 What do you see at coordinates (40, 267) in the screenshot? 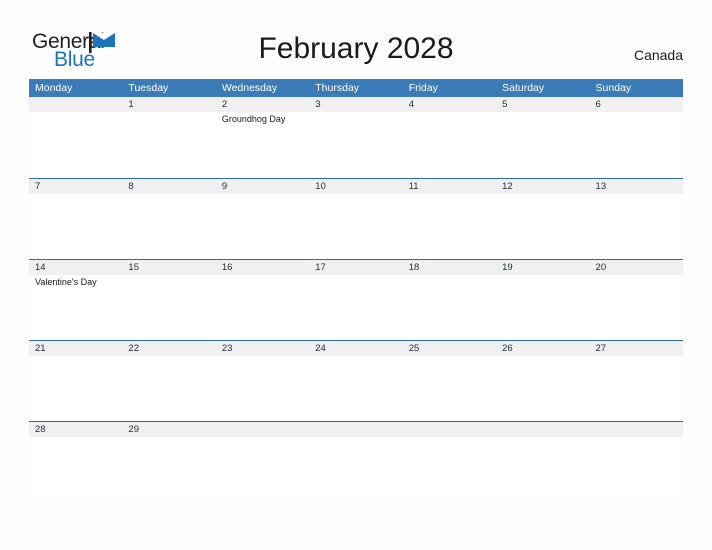
I see `day-number: 14` at bounding box center [40, 267].